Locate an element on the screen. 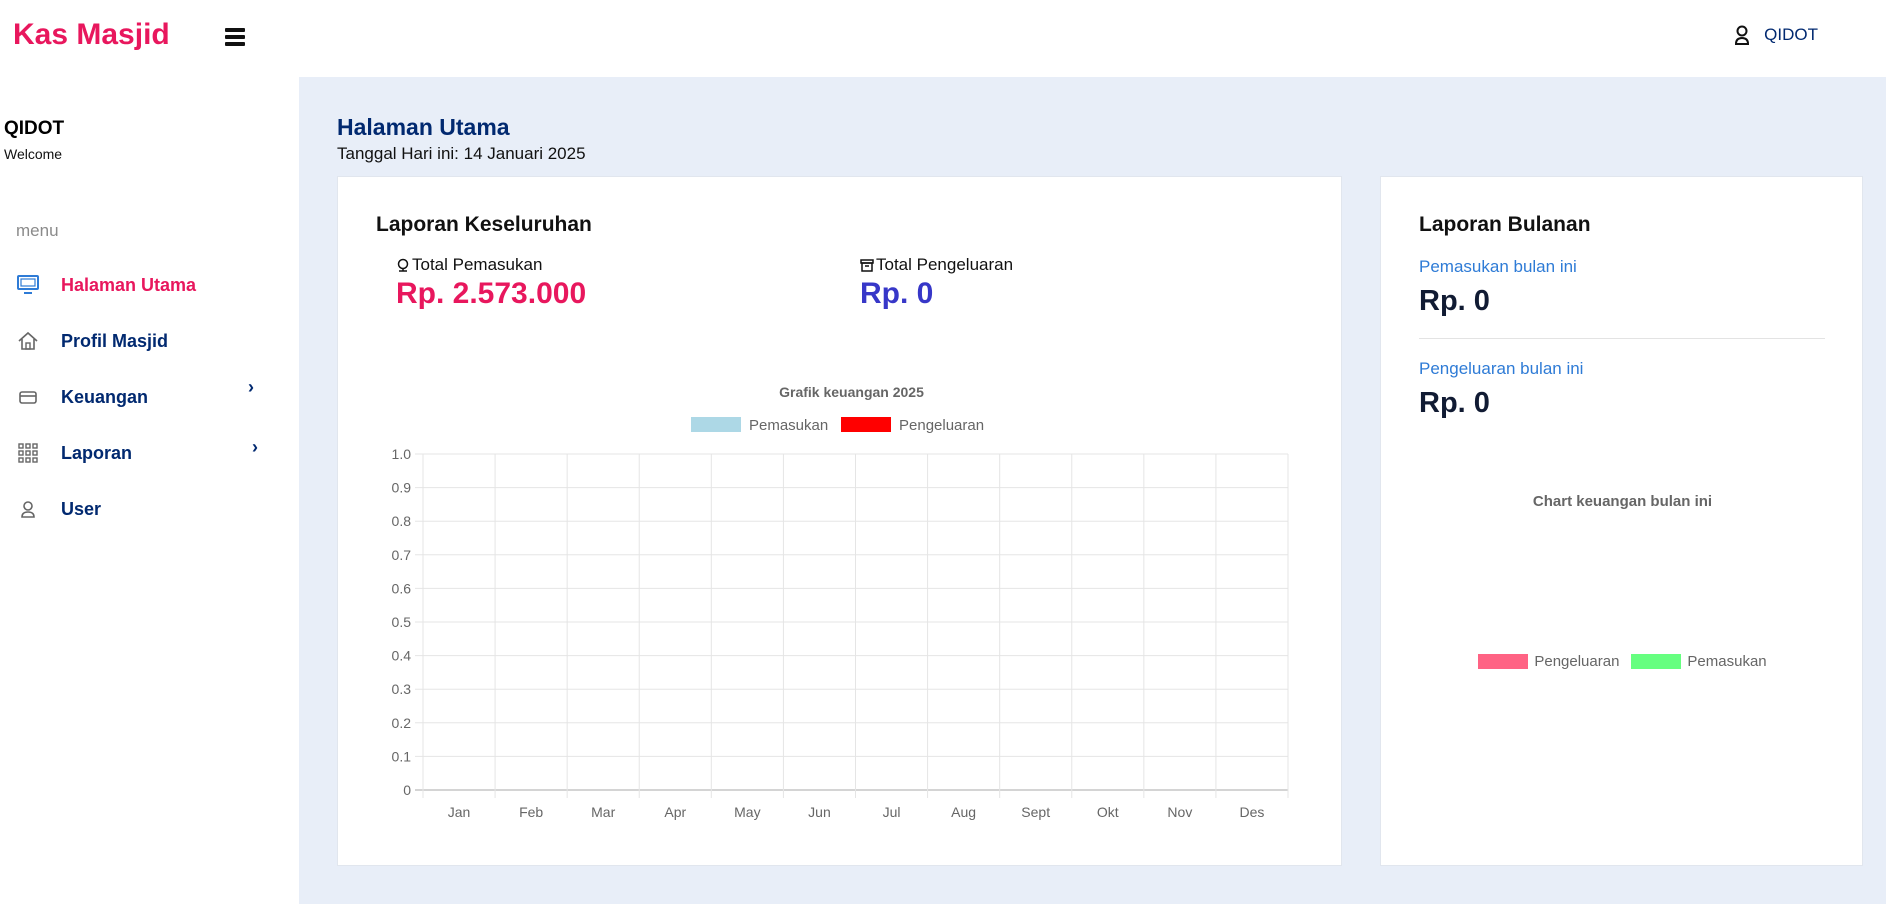  x-tick-label: Jun is located at coordinates (819, 812).